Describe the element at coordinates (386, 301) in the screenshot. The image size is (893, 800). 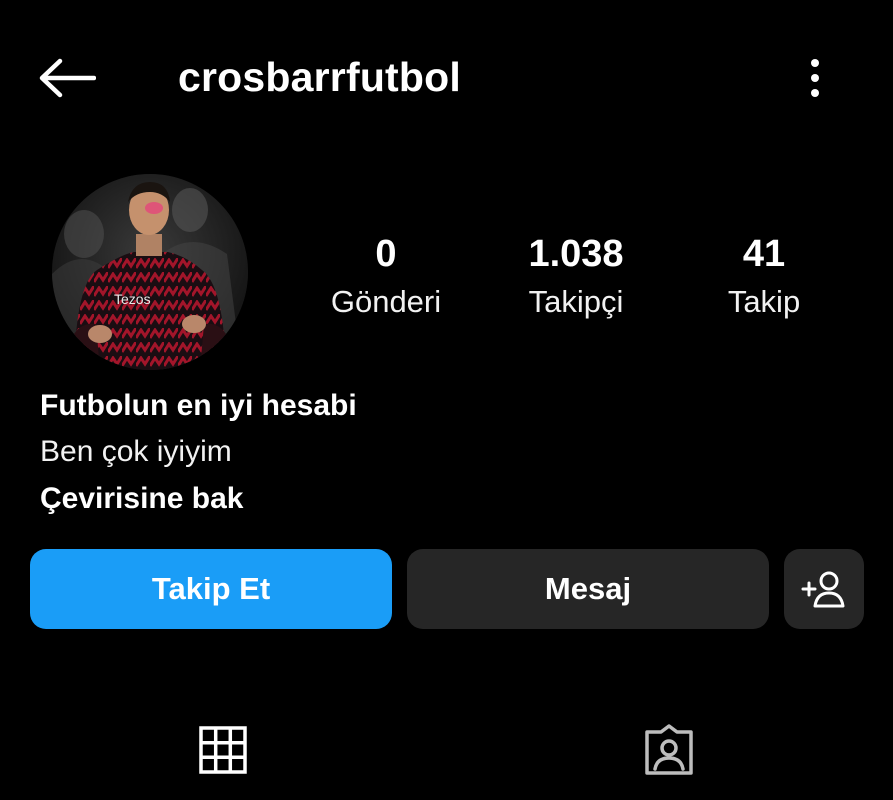
I see `stat-posts-label: Gönderi` at that location.